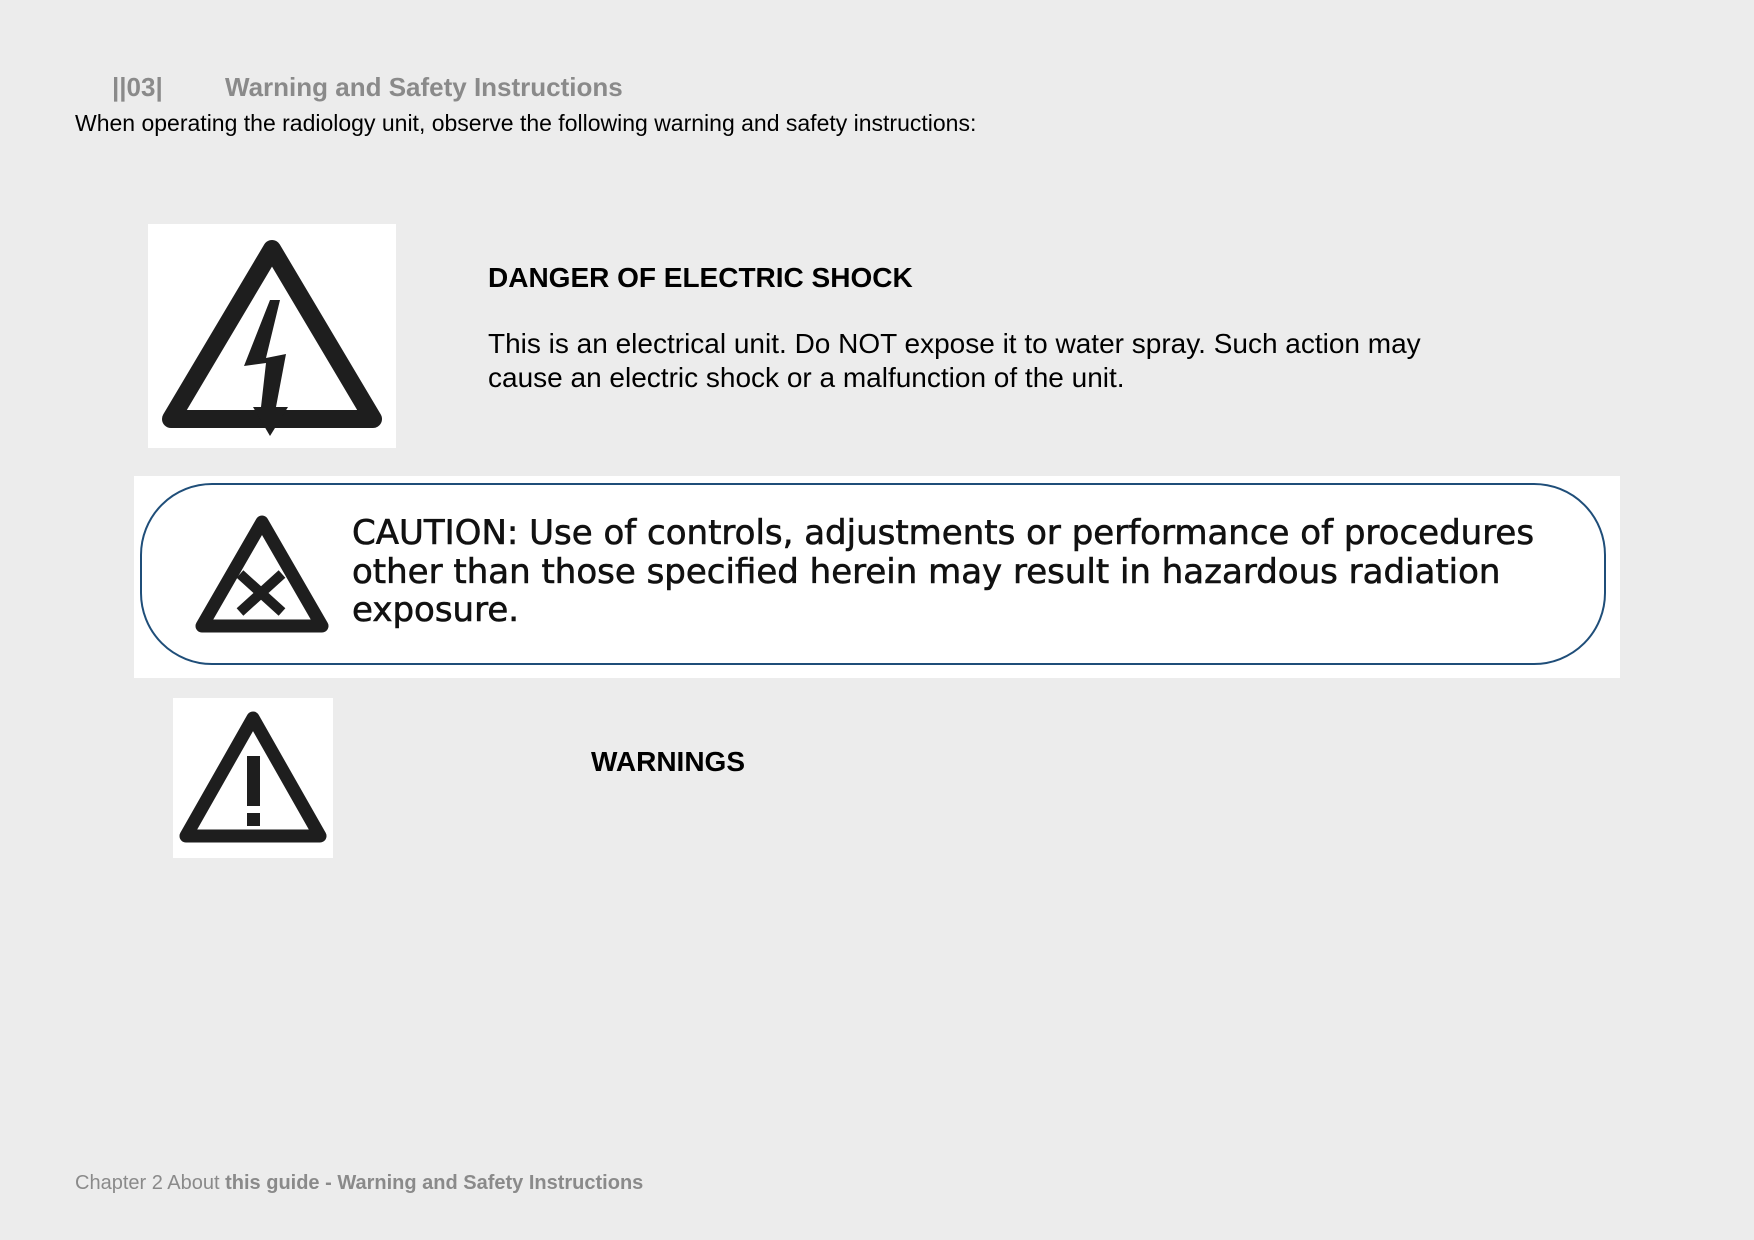 The image size is (1754, 1240). Describe the element at coordinates (150, 1183) in the screenshot. I see `footer-prefix: Chapter 2 About` at that location.